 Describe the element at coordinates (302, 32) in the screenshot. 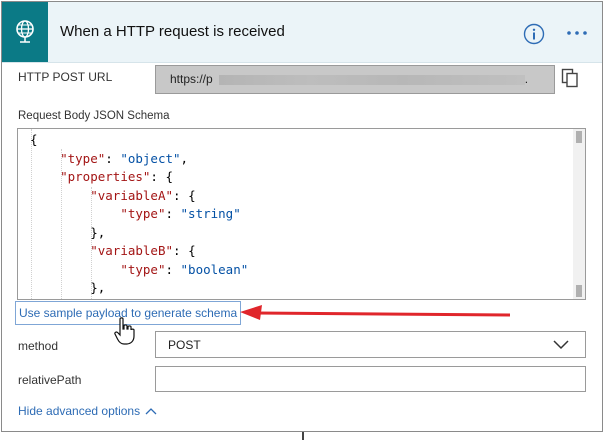

I see `card-header: When a HTTP request is received` at that location.